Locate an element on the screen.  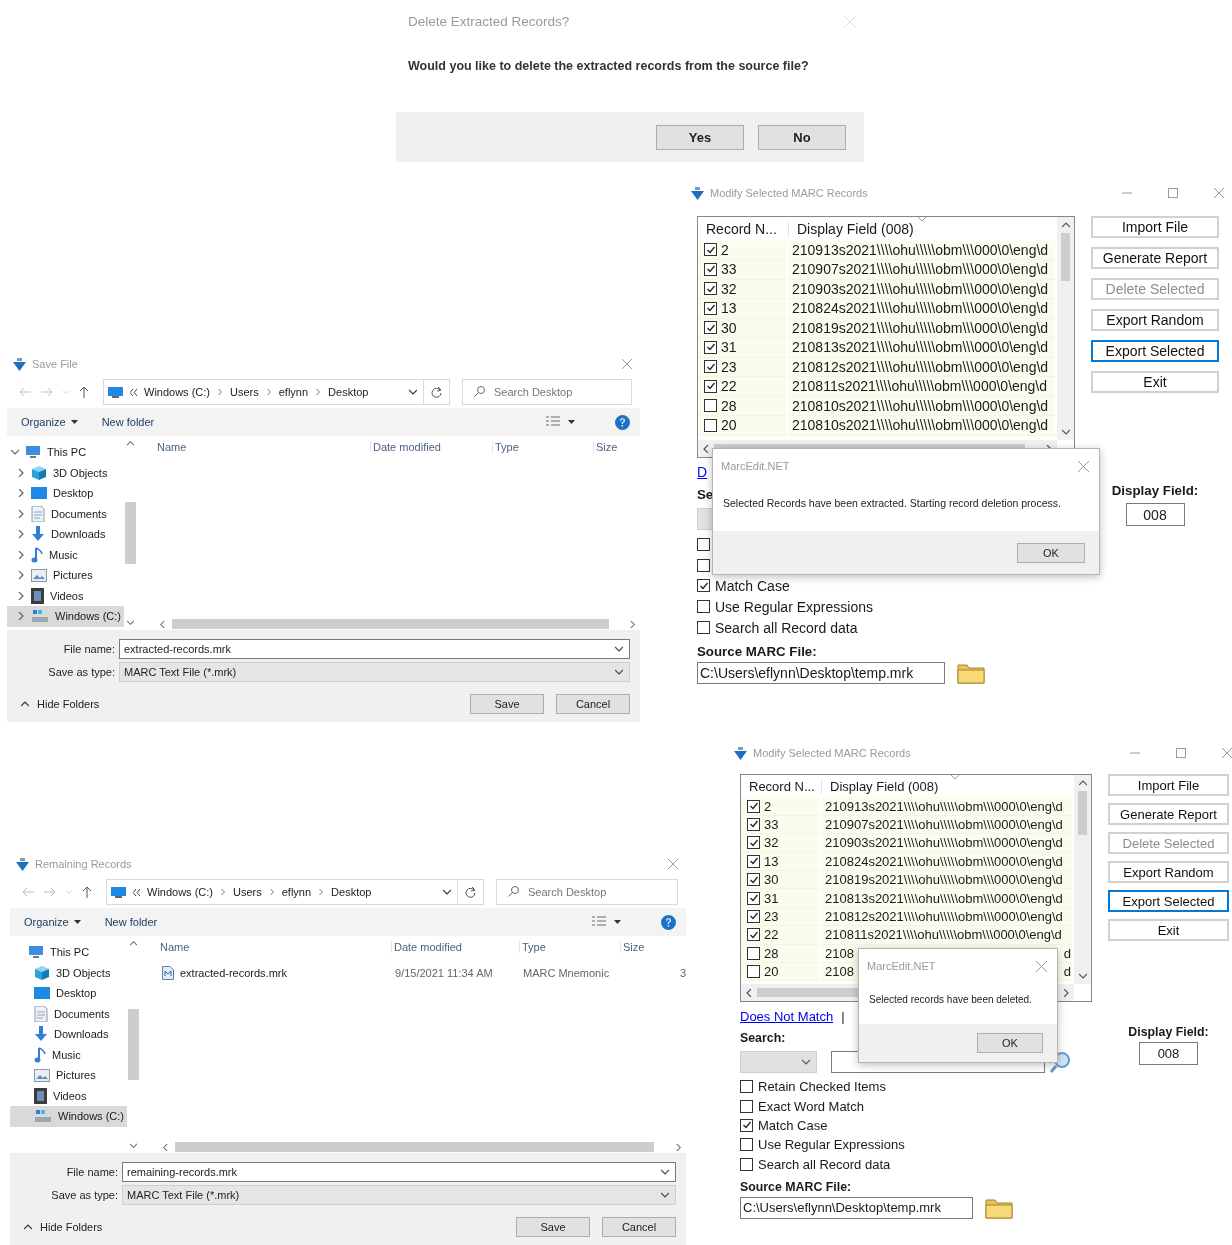
nav-item: Videos is located at coordinates (65, 595).